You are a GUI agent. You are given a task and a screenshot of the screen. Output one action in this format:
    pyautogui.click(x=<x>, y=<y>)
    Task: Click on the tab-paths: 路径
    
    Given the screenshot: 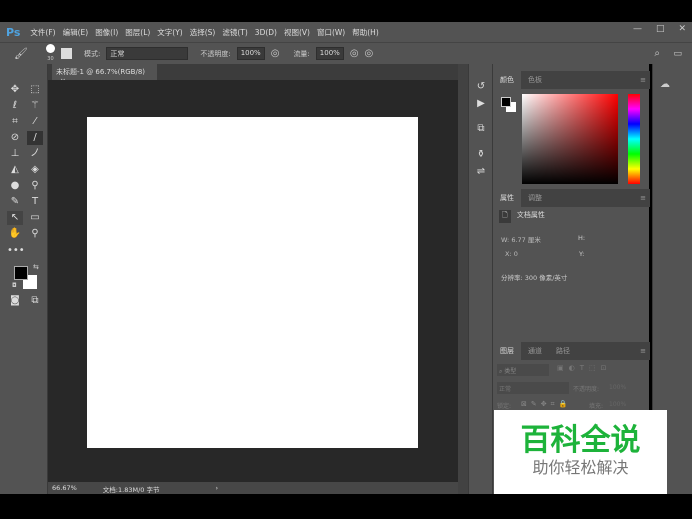 What is the action you would take?
    pyautogui.click(x=563, y=351)
    